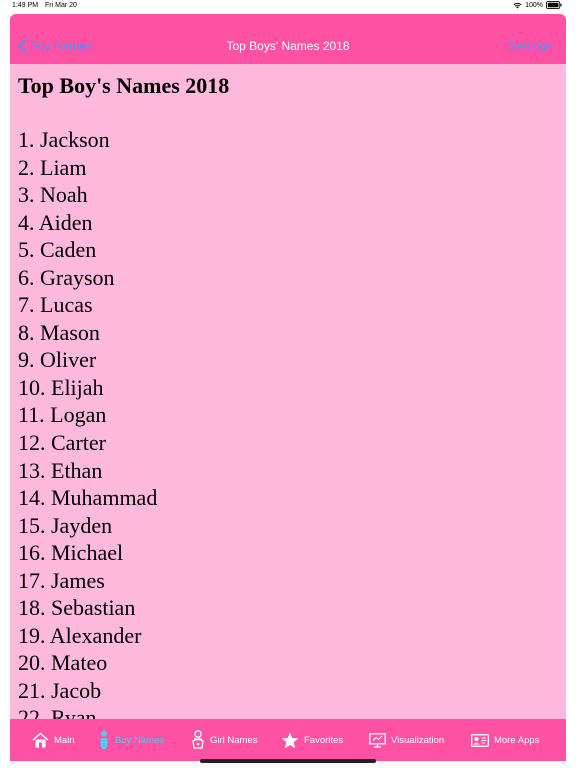 The height and width of the screenshot is (768, 576). What do you see at coordinates (198, 739) in the screenshot?
I see `girl-icon` at bounding box center [198, 739].